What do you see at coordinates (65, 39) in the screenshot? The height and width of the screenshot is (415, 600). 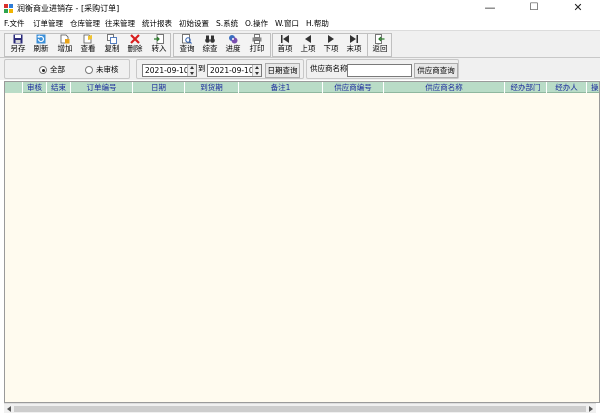 I see `add-icon` at bounding box center [65, 39].